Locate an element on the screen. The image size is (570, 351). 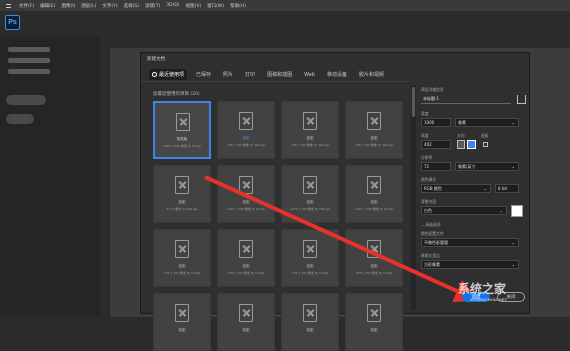
watermark: 系统之家 XITONGZHIJIA.NET is located at coordinates (482, 291).